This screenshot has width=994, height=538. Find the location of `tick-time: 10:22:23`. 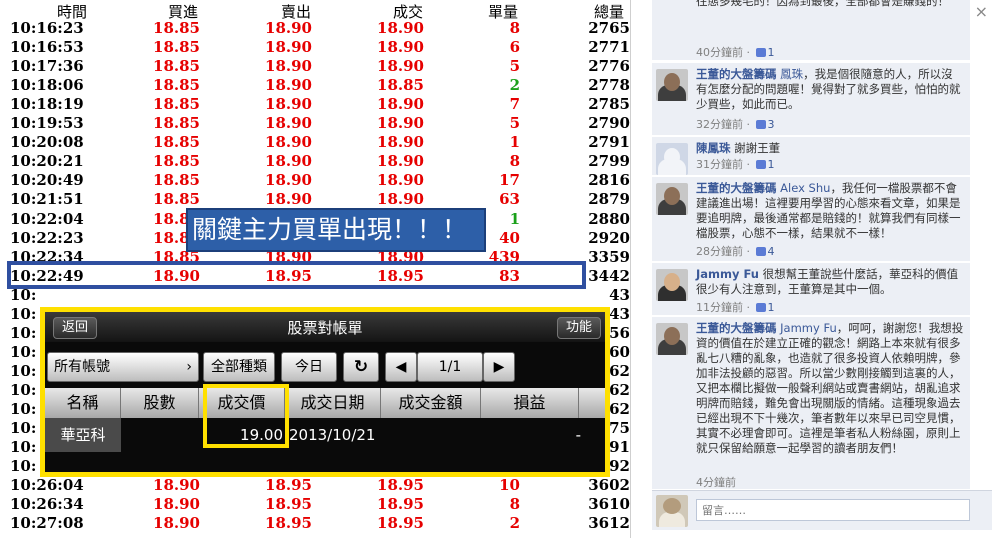

tick-time: 10:22:23 is located at coordinates (47, 237).